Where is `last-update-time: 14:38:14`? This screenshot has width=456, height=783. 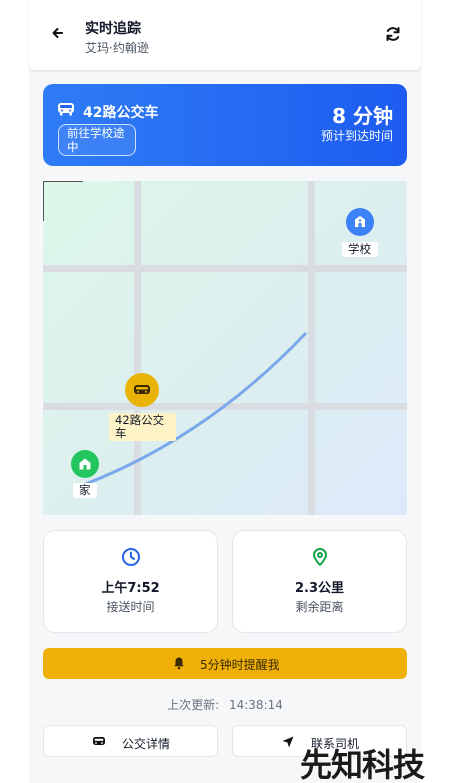
last-update-time: 14:38:14 is located at coordinates (255, 705).